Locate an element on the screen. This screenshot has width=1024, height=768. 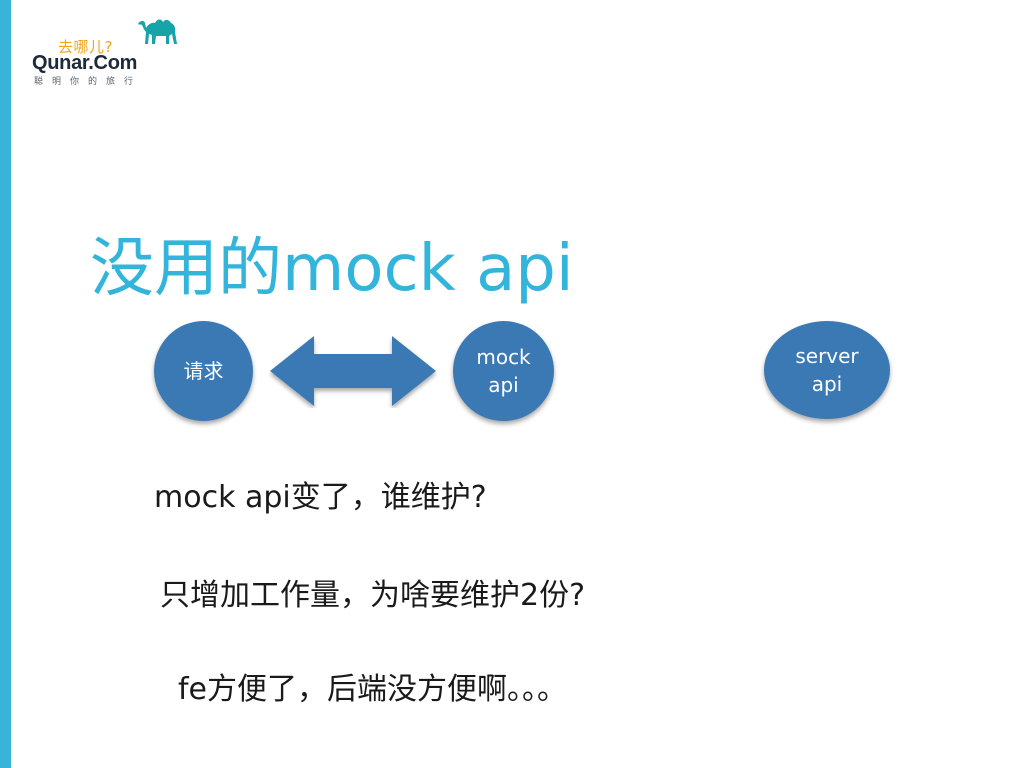
left-accent-stripe is located at coordinates (5, 384).